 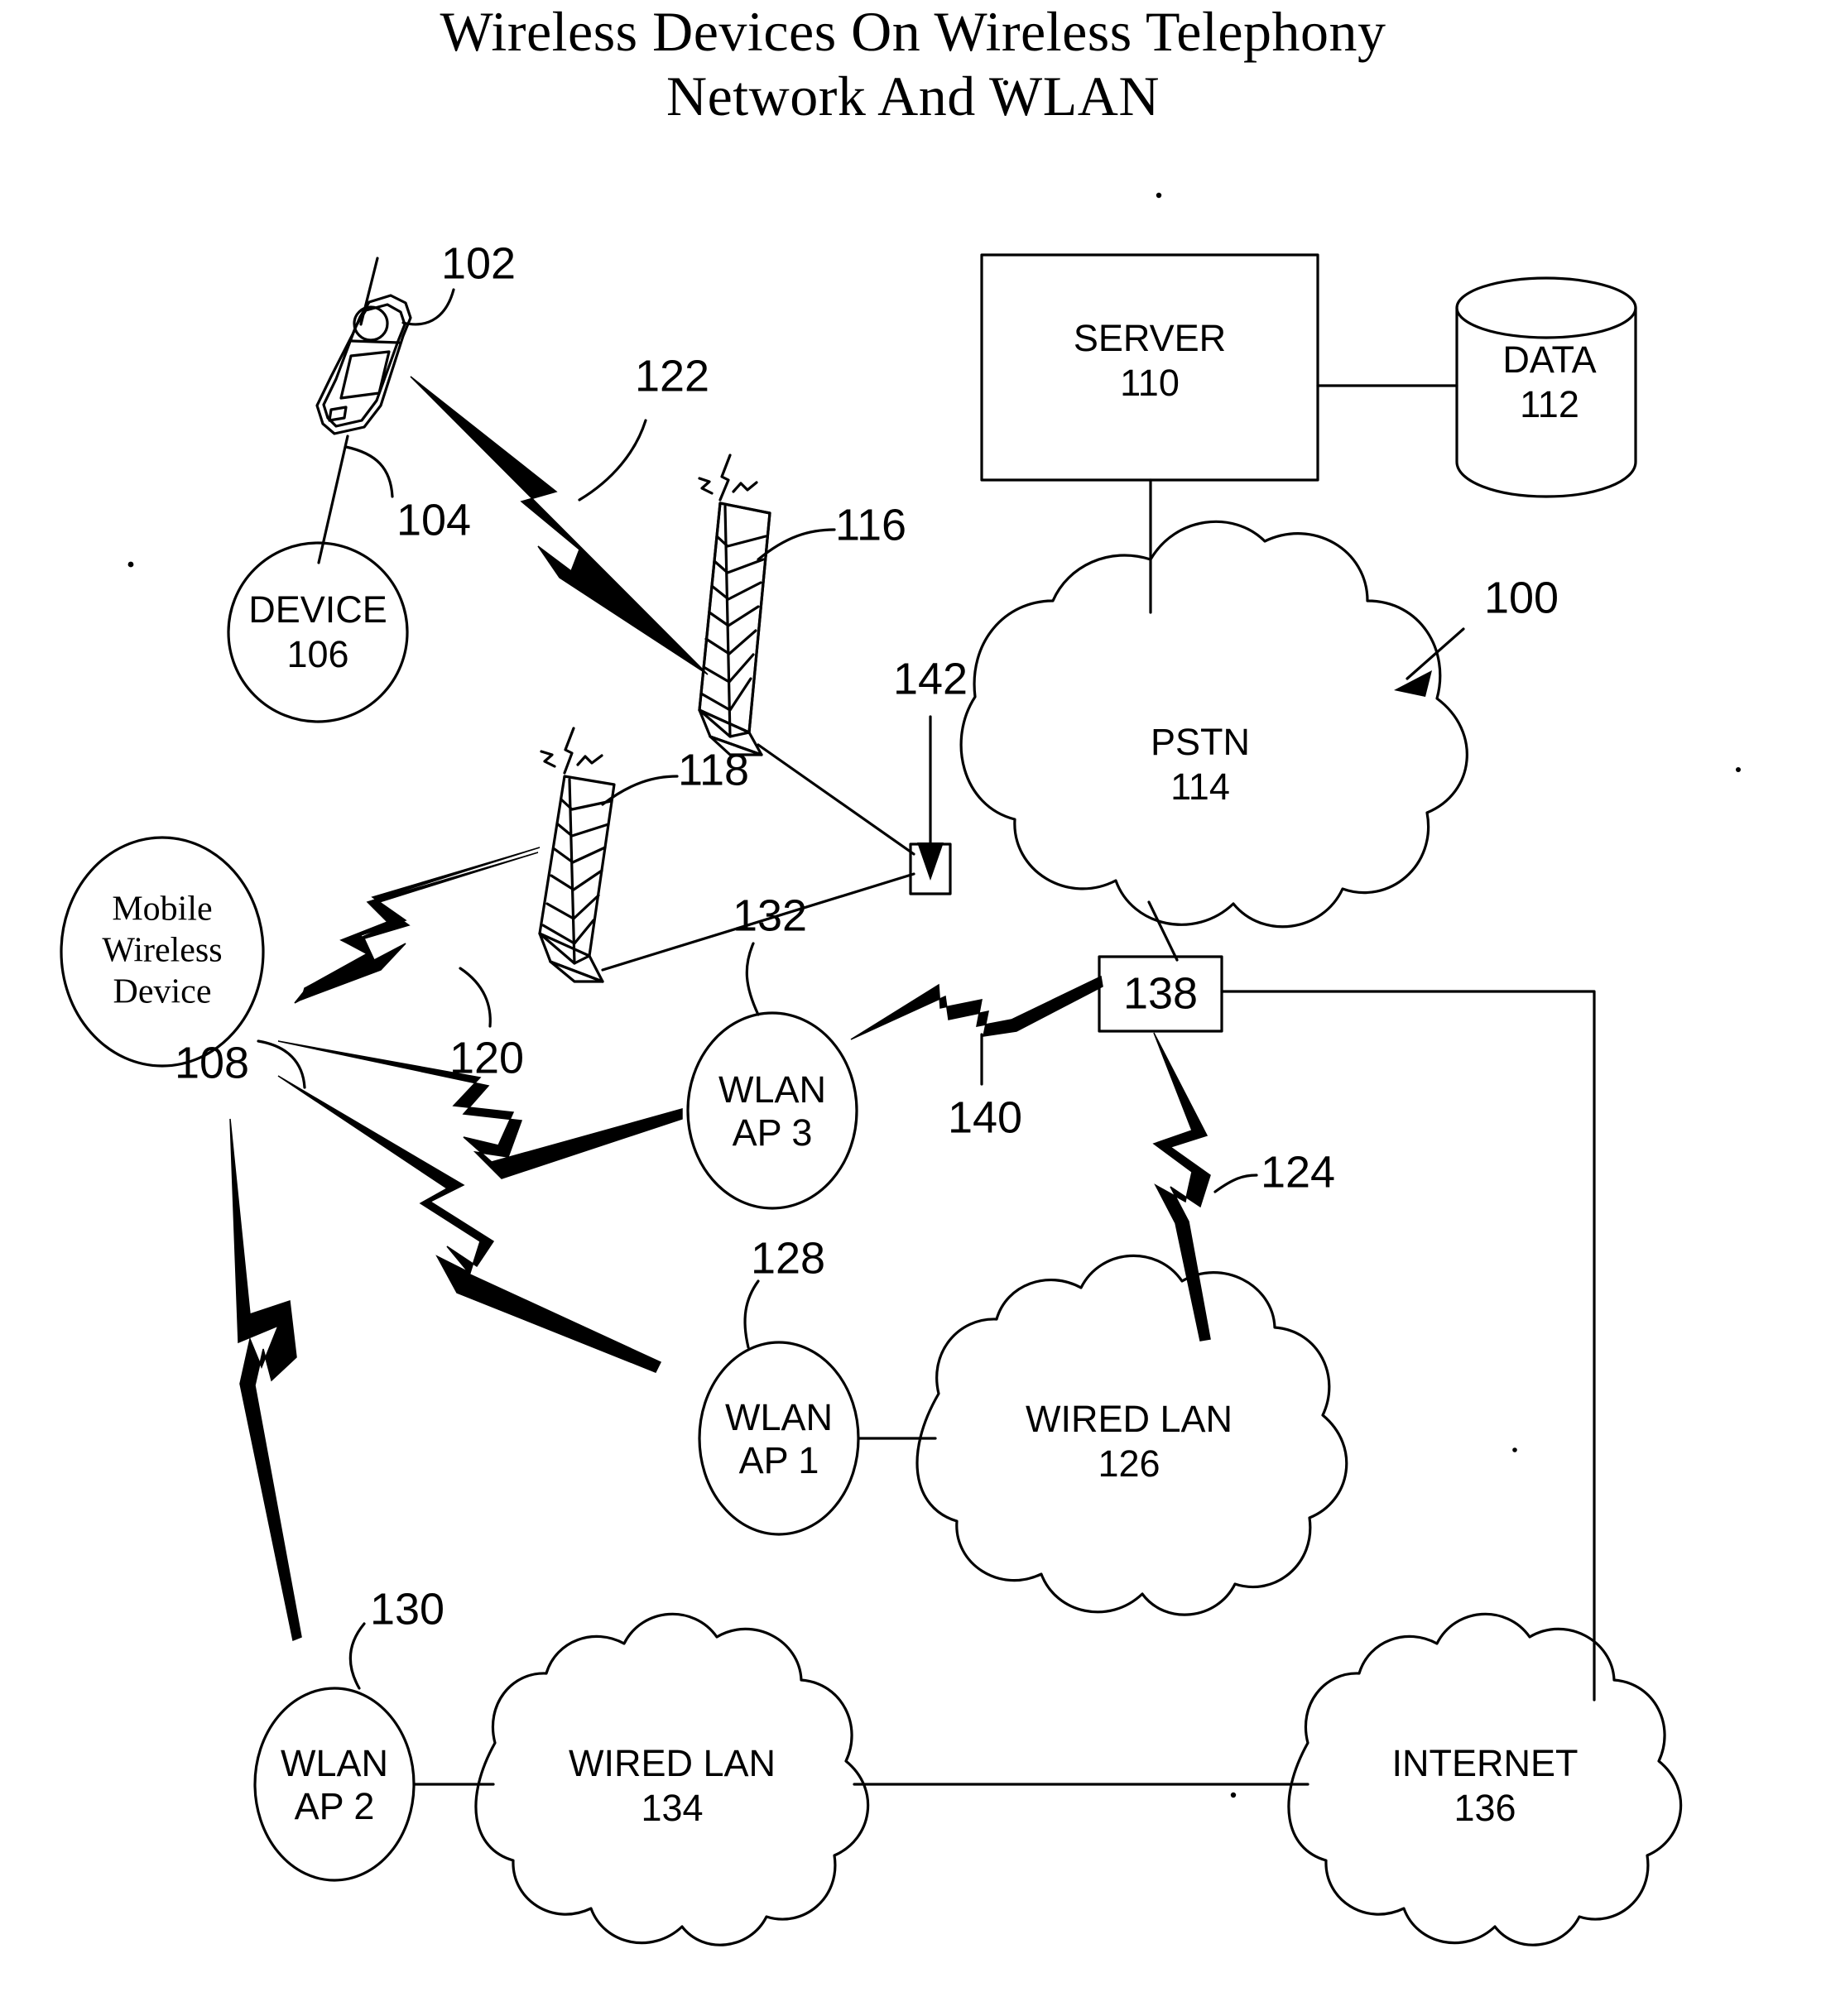 What do you see at coordinates (672, 1763) in the screenshot?
I see `wired-lan-134-label: WIRED LAN` at bounding box center [672, 1763].